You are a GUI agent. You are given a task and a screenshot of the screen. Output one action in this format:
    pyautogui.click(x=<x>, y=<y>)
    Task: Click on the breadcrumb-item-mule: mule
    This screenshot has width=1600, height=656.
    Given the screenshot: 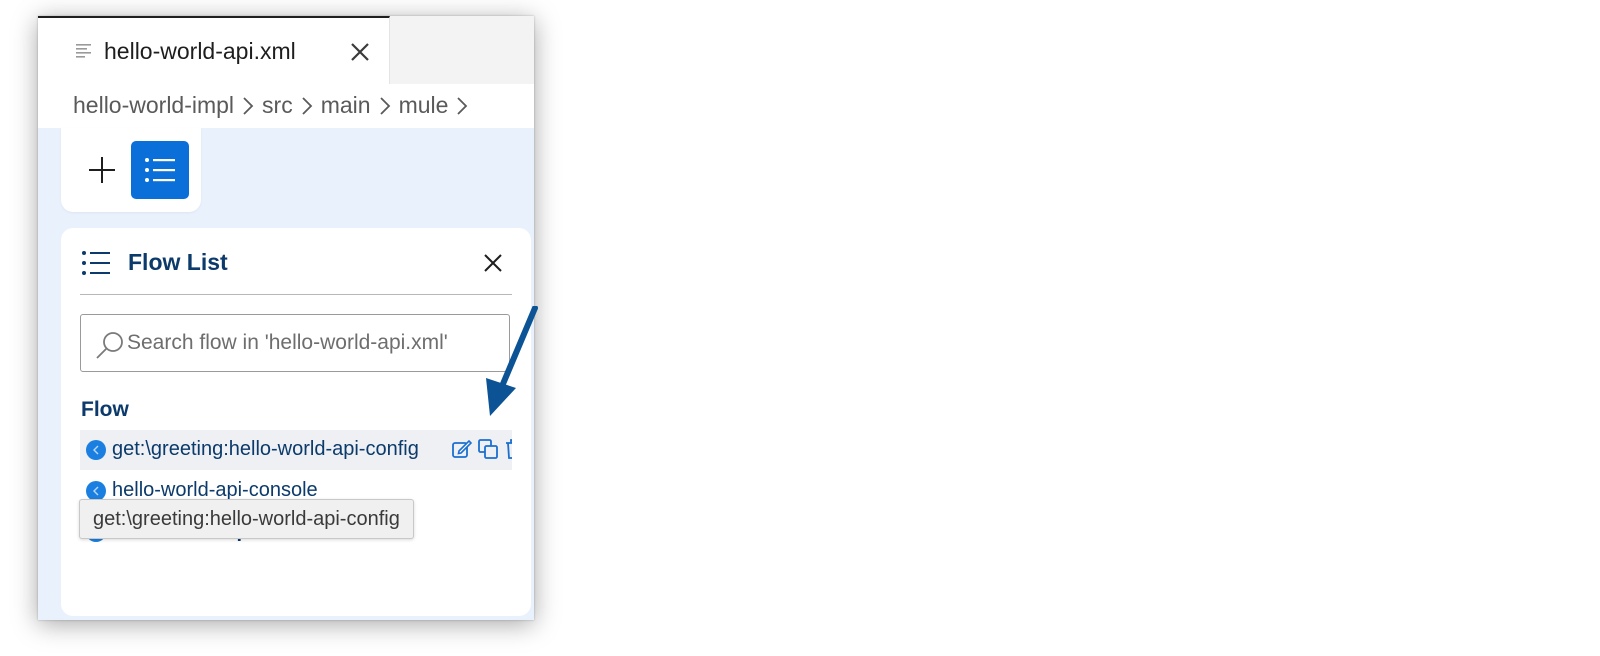 What is the action you would take?
    pyautogui.click(x=424, y=105)
    